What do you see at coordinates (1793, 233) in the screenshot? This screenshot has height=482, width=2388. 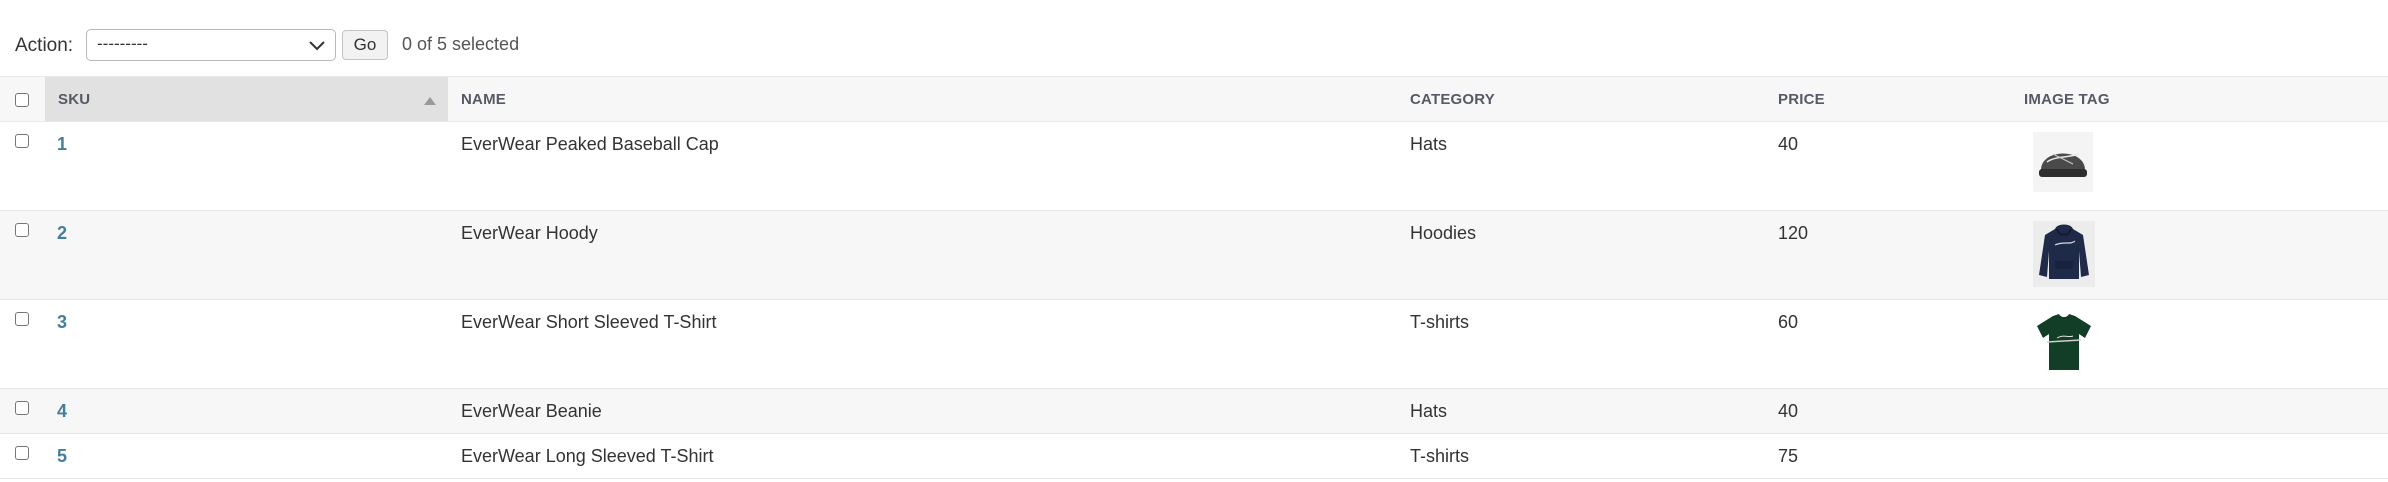 I see `product-price: 120` at bounding box center [1793, 233].